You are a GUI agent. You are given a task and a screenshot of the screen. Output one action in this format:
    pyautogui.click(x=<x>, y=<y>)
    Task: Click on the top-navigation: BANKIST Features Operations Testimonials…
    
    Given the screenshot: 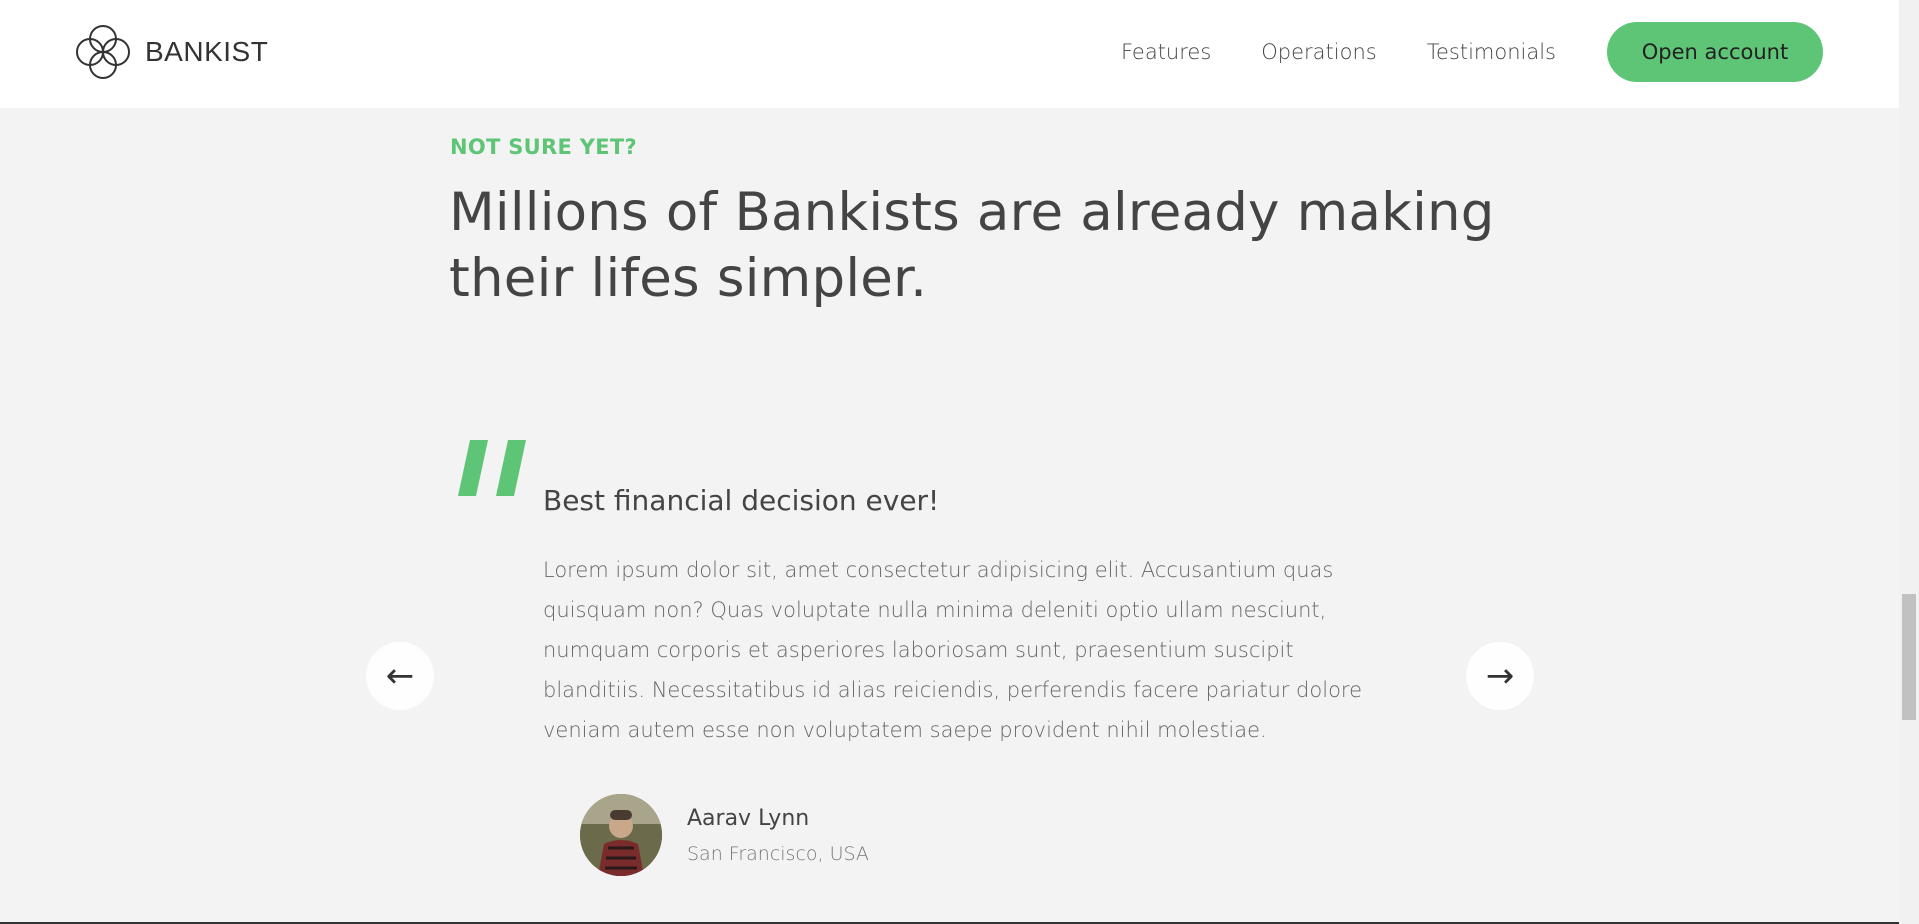 What is the action you would take?
    pyautogui.click(x=949, y=54)
    